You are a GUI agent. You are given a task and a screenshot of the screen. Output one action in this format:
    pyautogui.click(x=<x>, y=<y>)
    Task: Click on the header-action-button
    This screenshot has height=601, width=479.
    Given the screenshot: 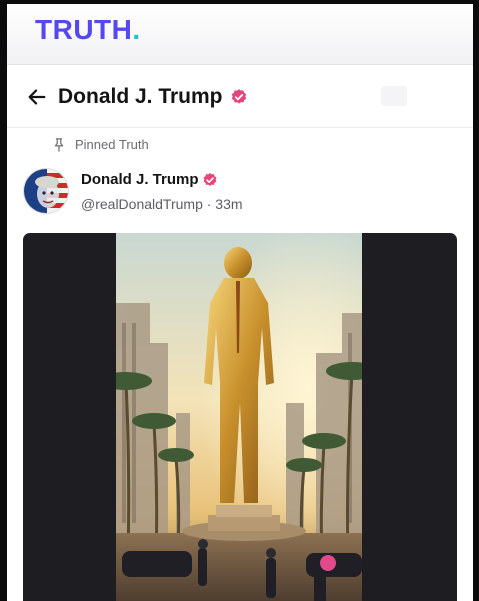 What is the action you would take?
    pyautogui.click(x=394, y=96)
    